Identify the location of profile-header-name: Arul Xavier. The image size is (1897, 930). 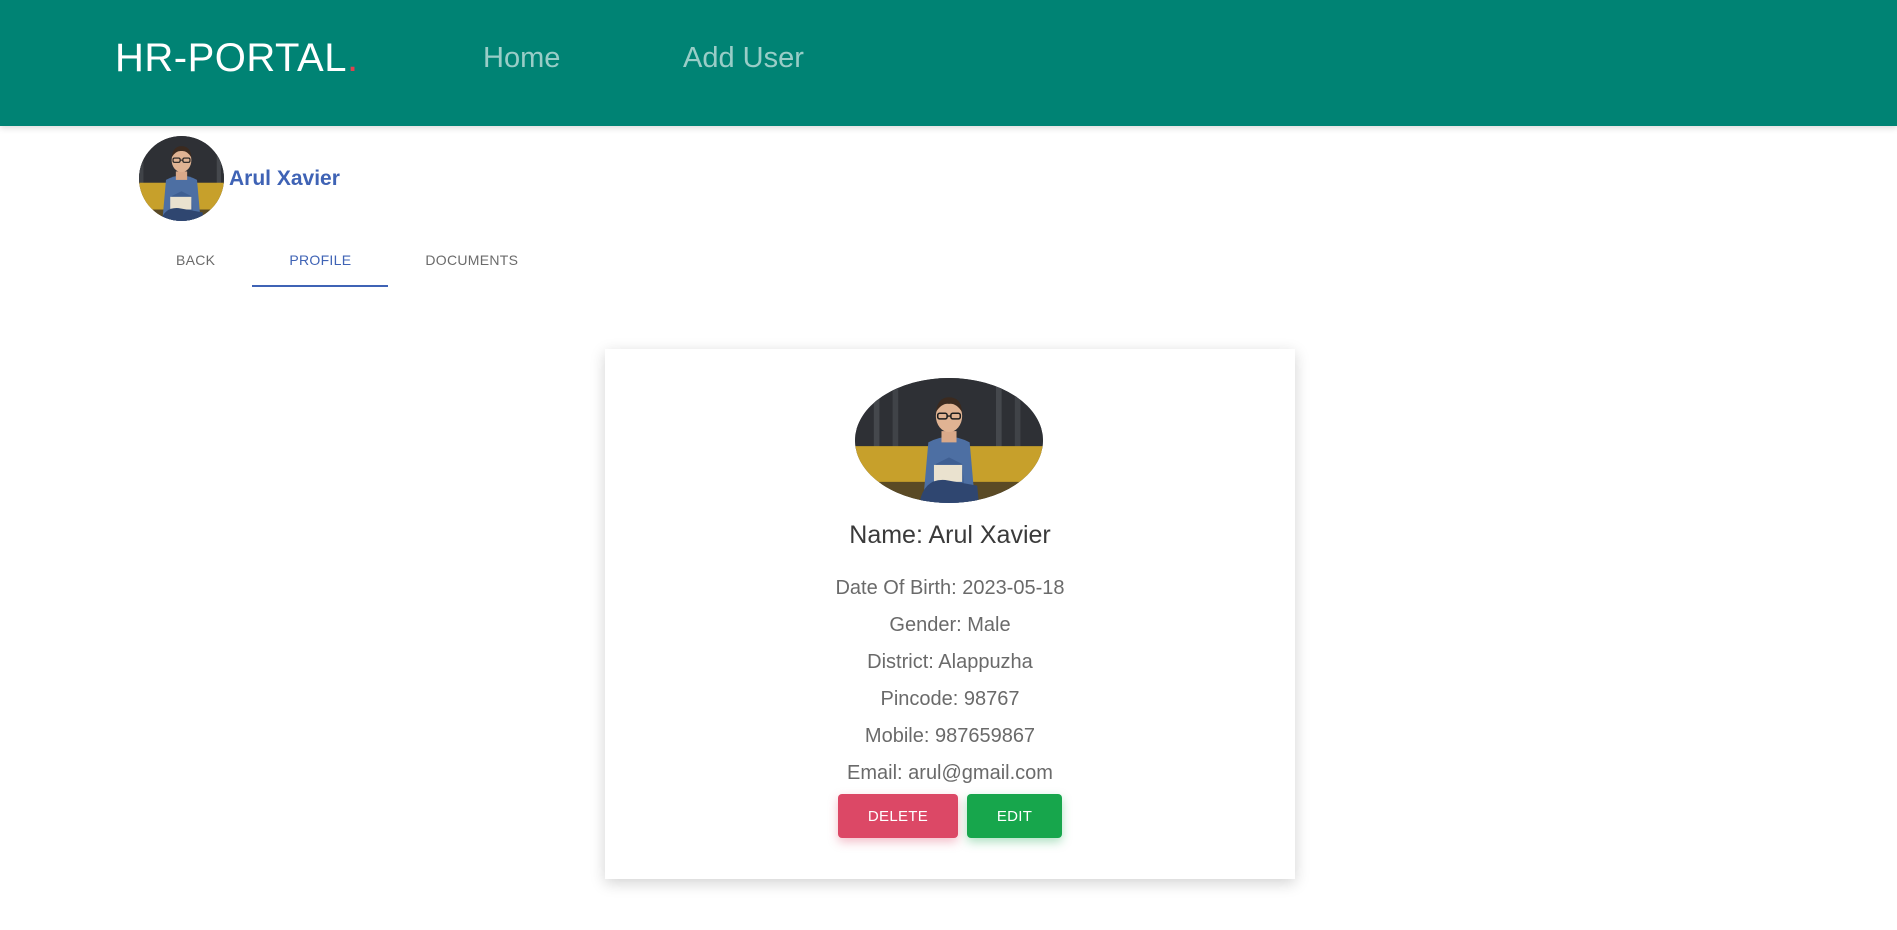
(284, 178).